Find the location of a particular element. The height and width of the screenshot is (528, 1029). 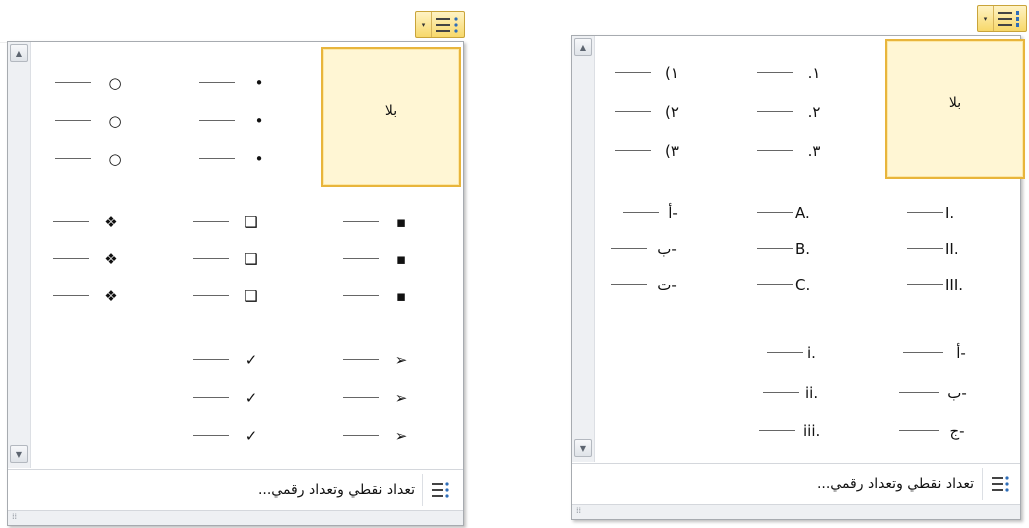

scroll-up-icon: ▲ is located at coordinates (583, 47).